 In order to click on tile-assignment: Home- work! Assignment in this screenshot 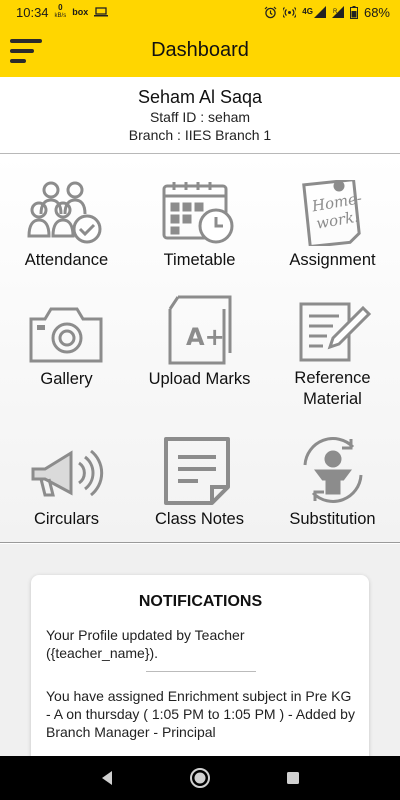, I will do `click(332, 225)`.